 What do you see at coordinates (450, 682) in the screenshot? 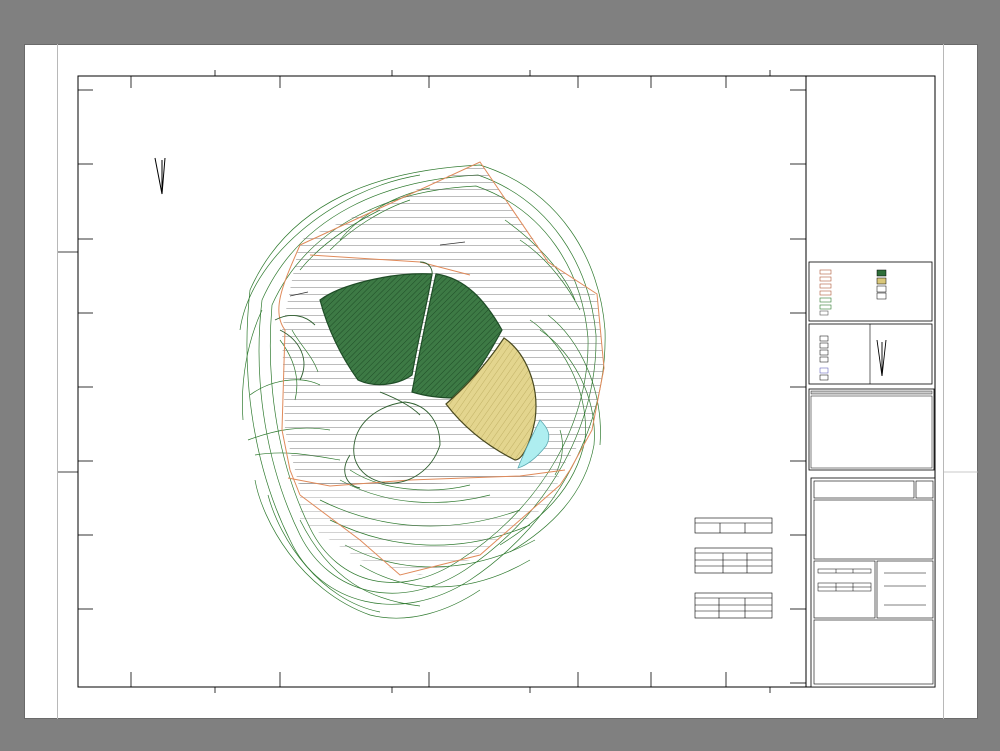
I see `bottom-ticks` at bounding box center [450, 682].